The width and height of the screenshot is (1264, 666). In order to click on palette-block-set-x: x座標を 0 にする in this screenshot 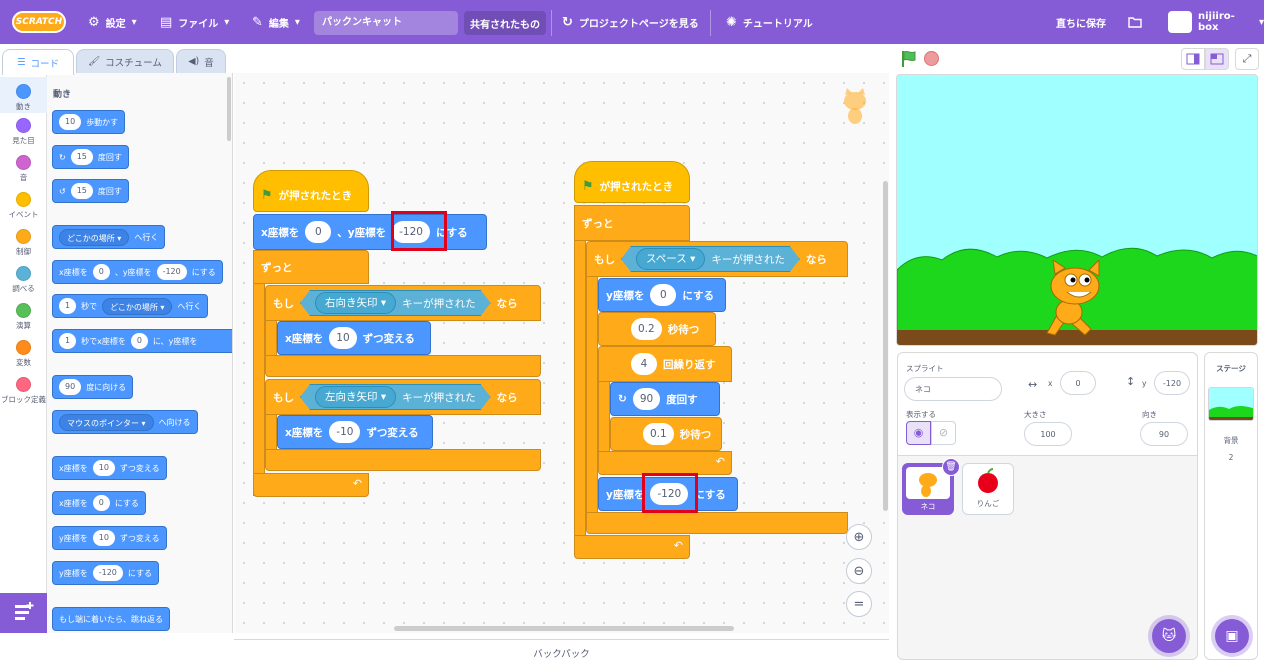, I will do `click(99, 503)`.